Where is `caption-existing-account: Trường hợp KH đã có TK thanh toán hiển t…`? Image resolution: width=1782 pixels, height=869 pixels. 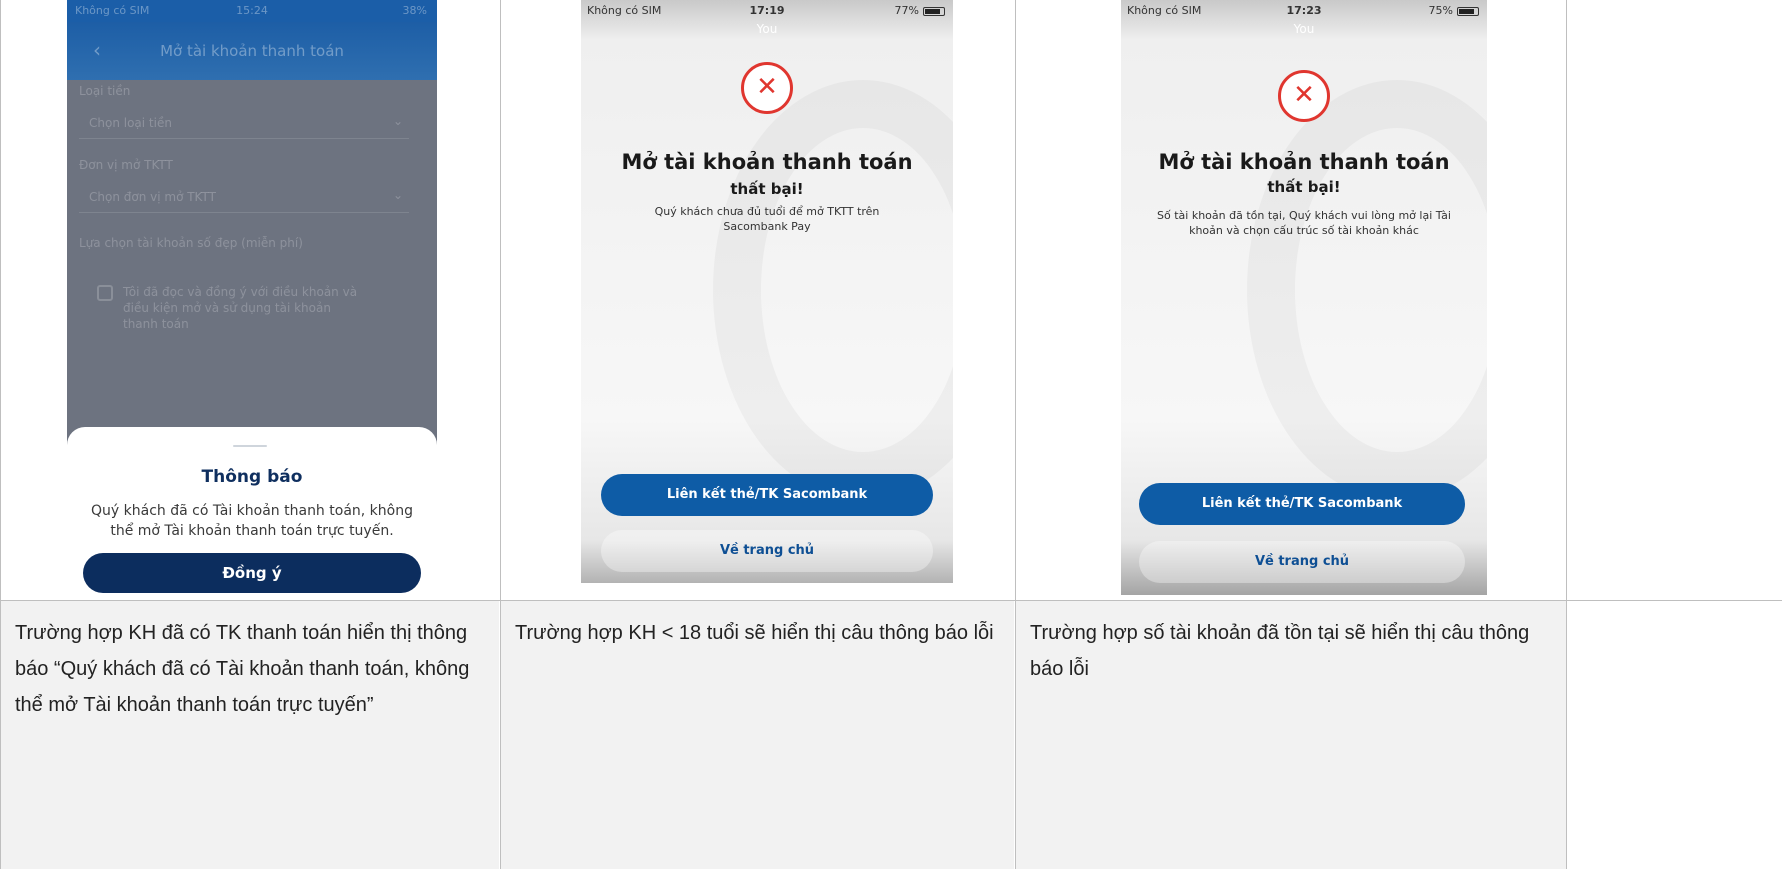
caption-existing-account: Trường hợp KH đã có TK thanh toán hiển t… is located at coordinates (250, 735).